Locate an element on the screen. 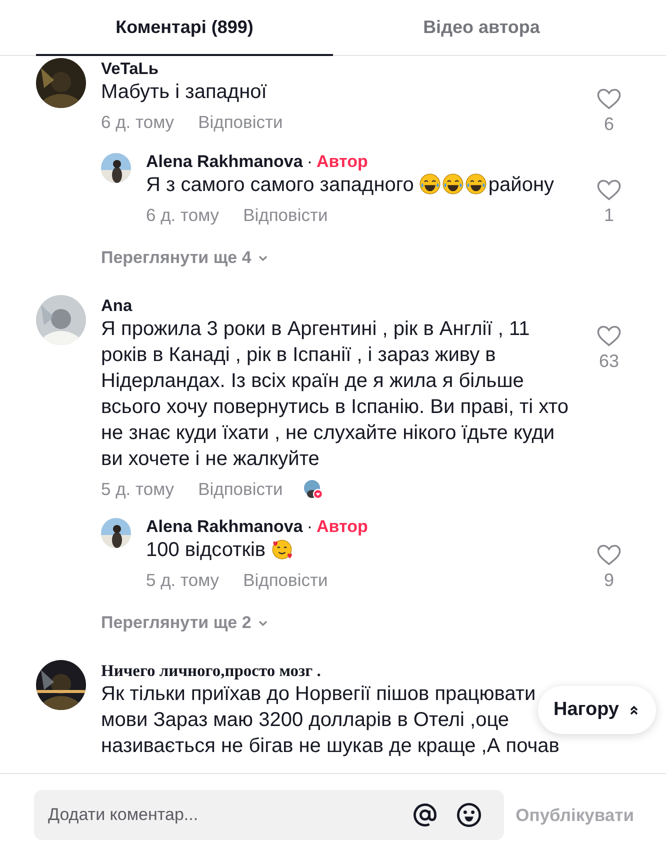 This screenshot has width=666, height=856. username: Ana is located at coordinates (342, 305).